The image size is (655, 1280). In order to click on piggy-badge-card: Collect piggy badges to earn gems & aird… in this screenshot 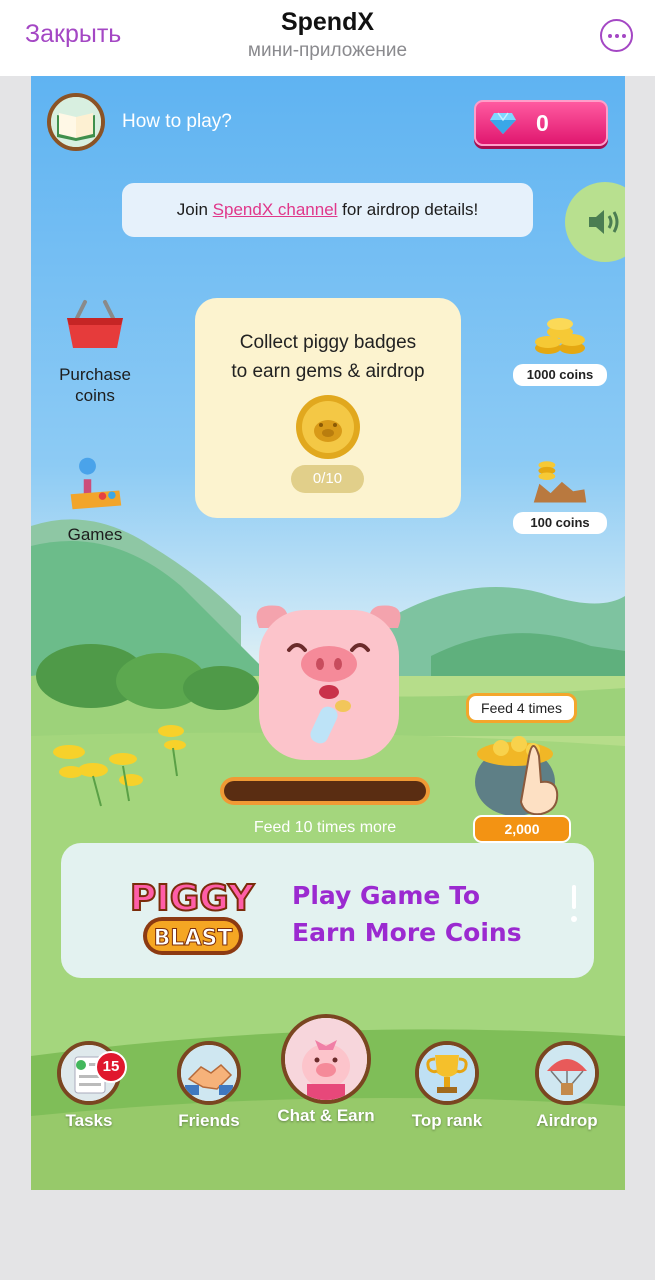, I will do `click(328, 408)`.